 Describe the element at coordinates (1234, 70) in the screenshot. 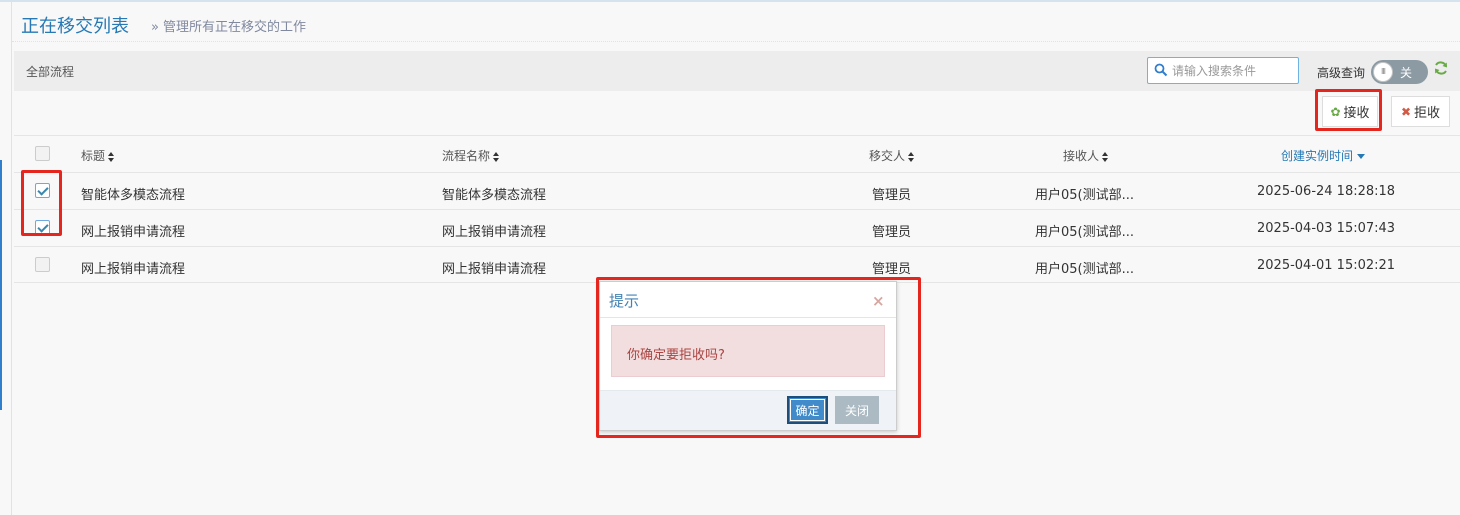

I see `search-input` at that location.